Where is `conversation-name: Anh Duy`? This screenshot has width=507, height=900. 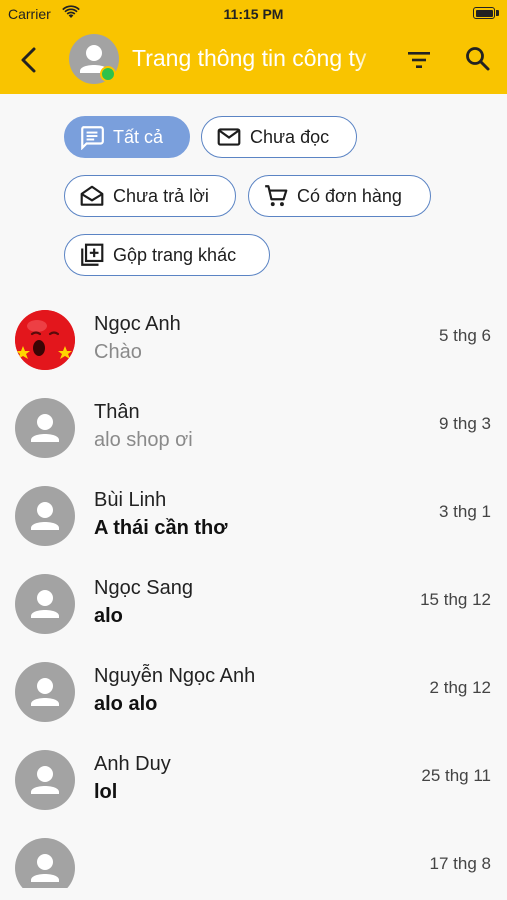 conversation-name: Anh Duy is located at coordinates (132, 764).